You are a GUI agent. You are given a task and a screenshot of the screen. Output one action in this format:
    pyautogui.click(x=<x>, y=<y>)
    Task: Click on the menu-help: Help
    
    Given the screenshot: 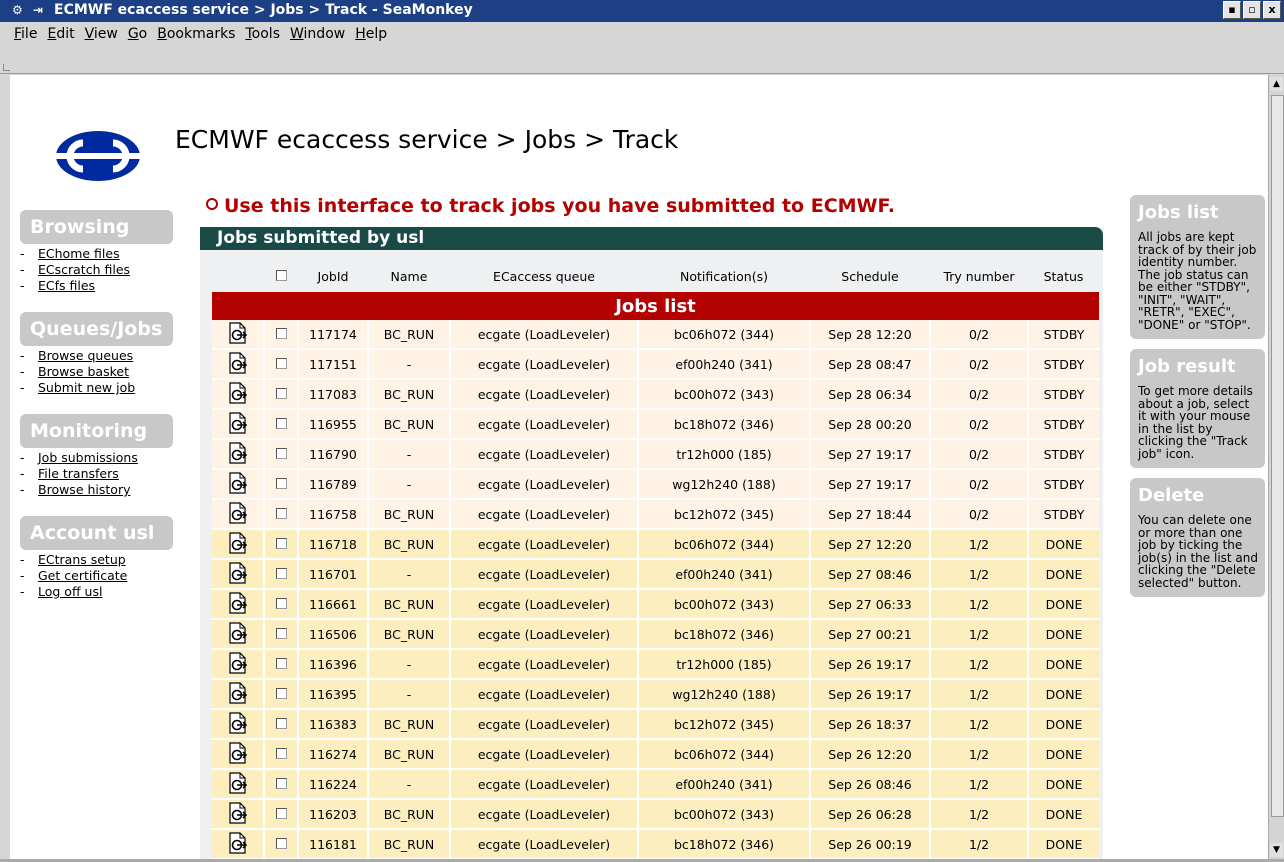 What is the action you would take?
    pyautogui.click(x=371, y=34)
    